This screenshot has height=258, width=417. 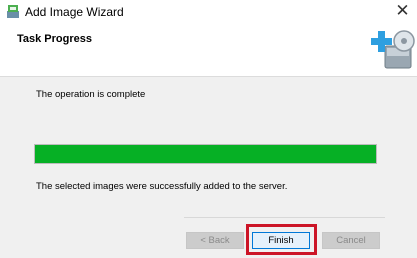 I want to click on progress-fill, so click(x=205, y=154).